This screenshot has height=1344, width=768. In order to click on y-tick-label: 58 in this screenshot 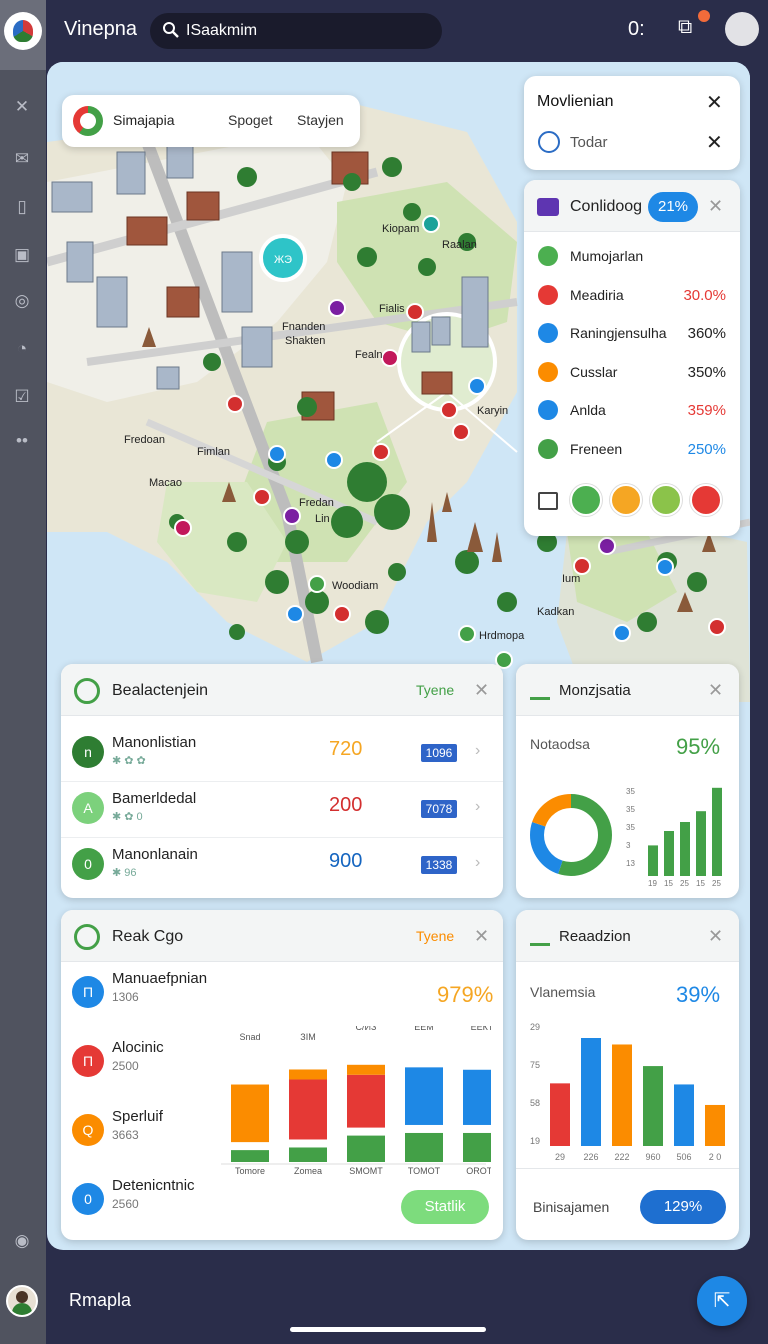, I will do `click(535, 1103)`.